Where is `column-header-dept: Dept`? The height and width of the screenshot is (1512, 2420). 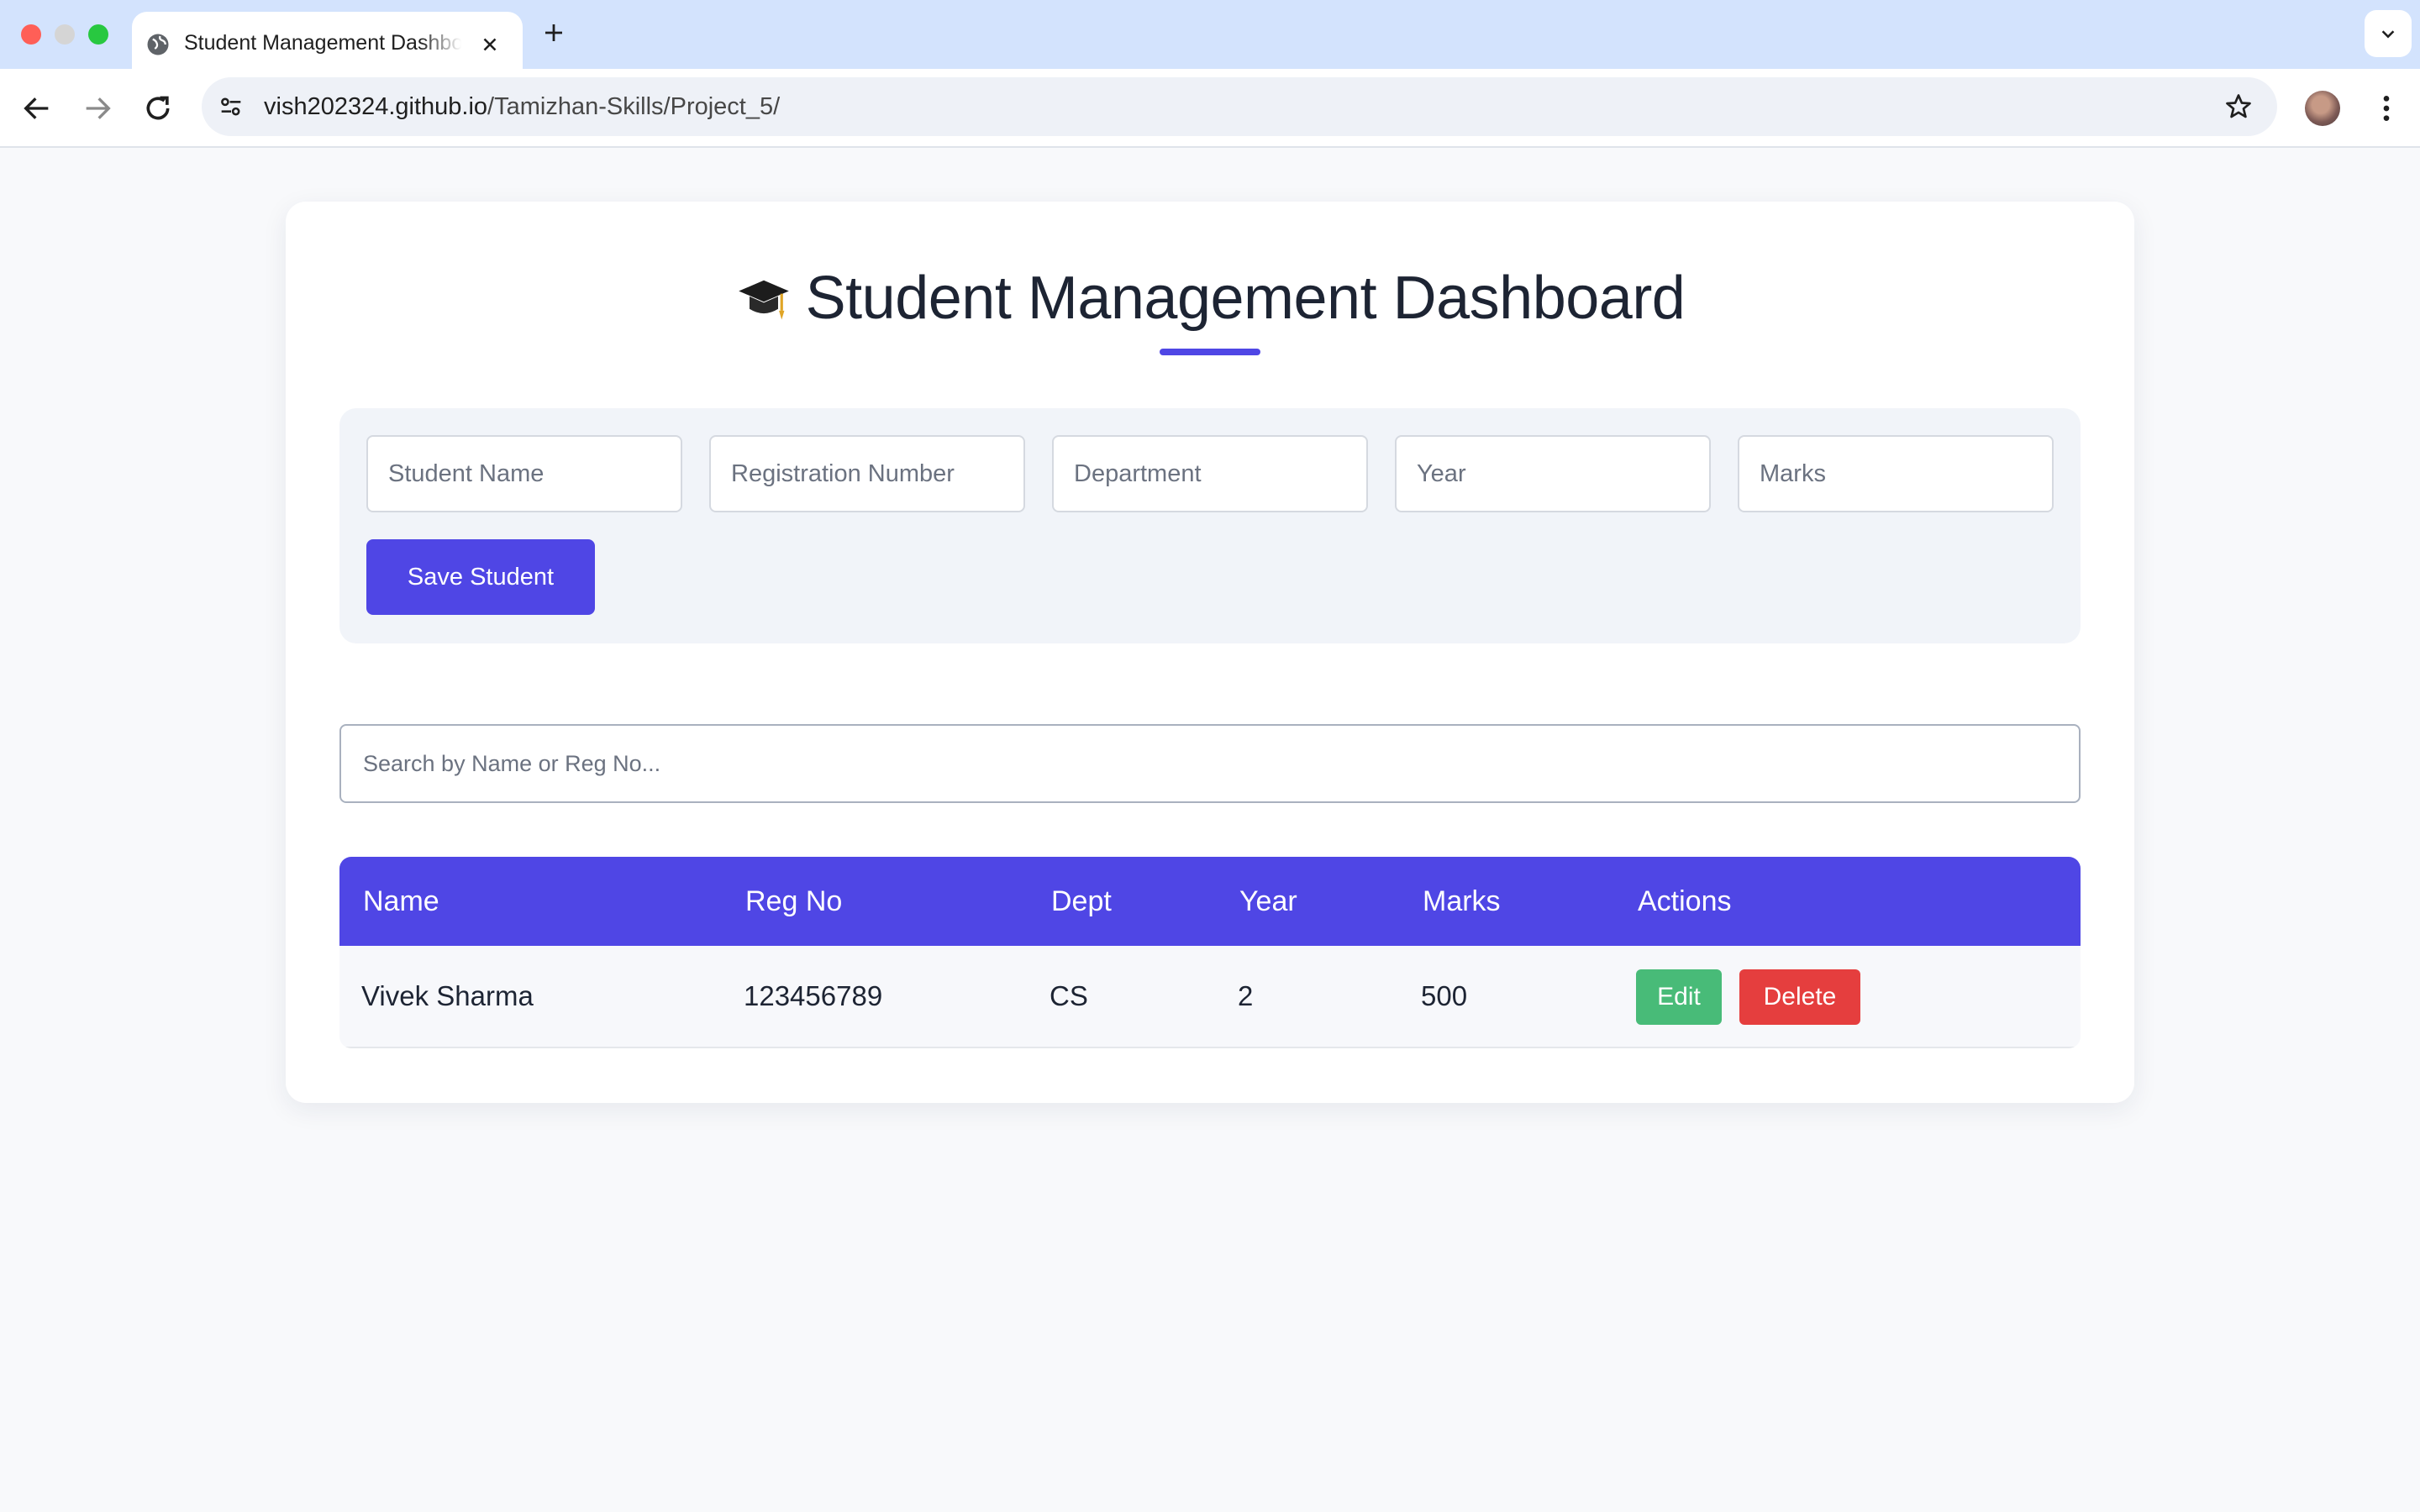 column-header-dept: Dept is located at coordinates (1081, 901).